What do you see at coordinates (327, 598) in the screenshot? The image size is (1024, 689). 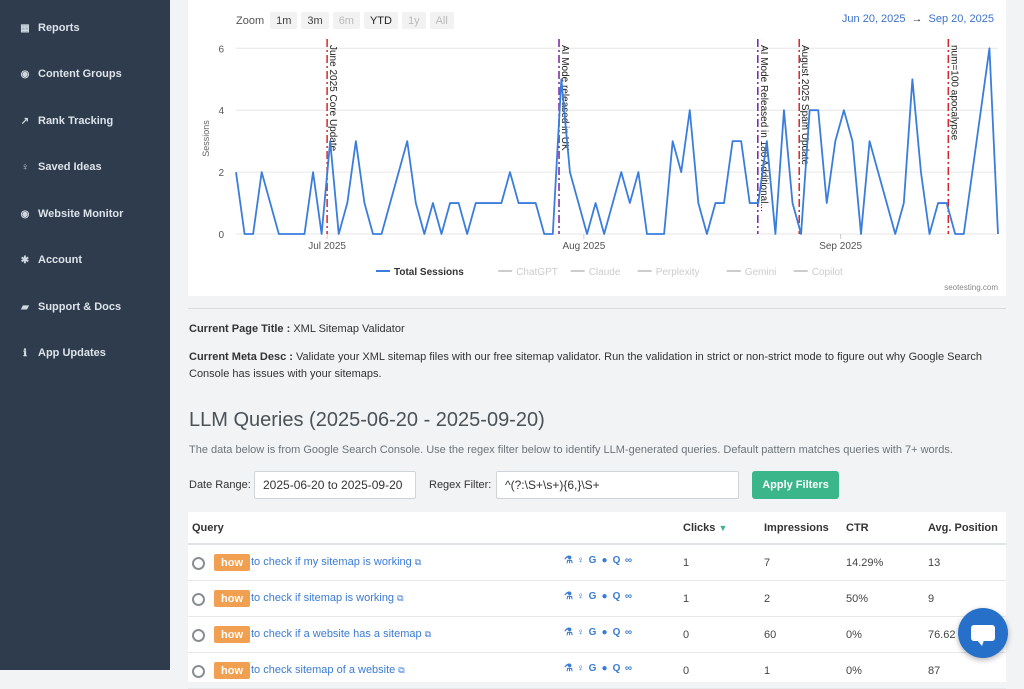 I see `query-link: to check if sitemap is working ⧉` at bounding box center [327, 598].